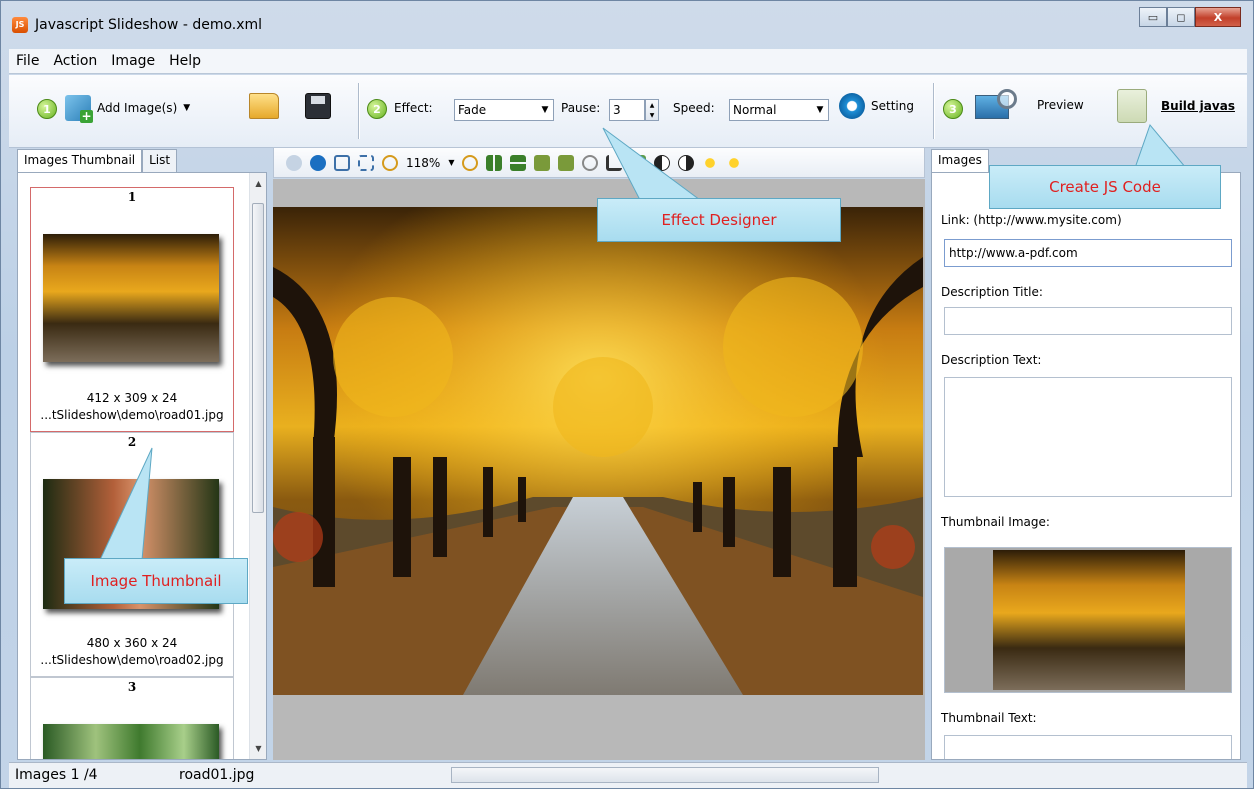 Image resolution: width=1254 pixels, height=789 pixels. I want to click on create-js-callout: Create JS Code, so click(1105, 187).